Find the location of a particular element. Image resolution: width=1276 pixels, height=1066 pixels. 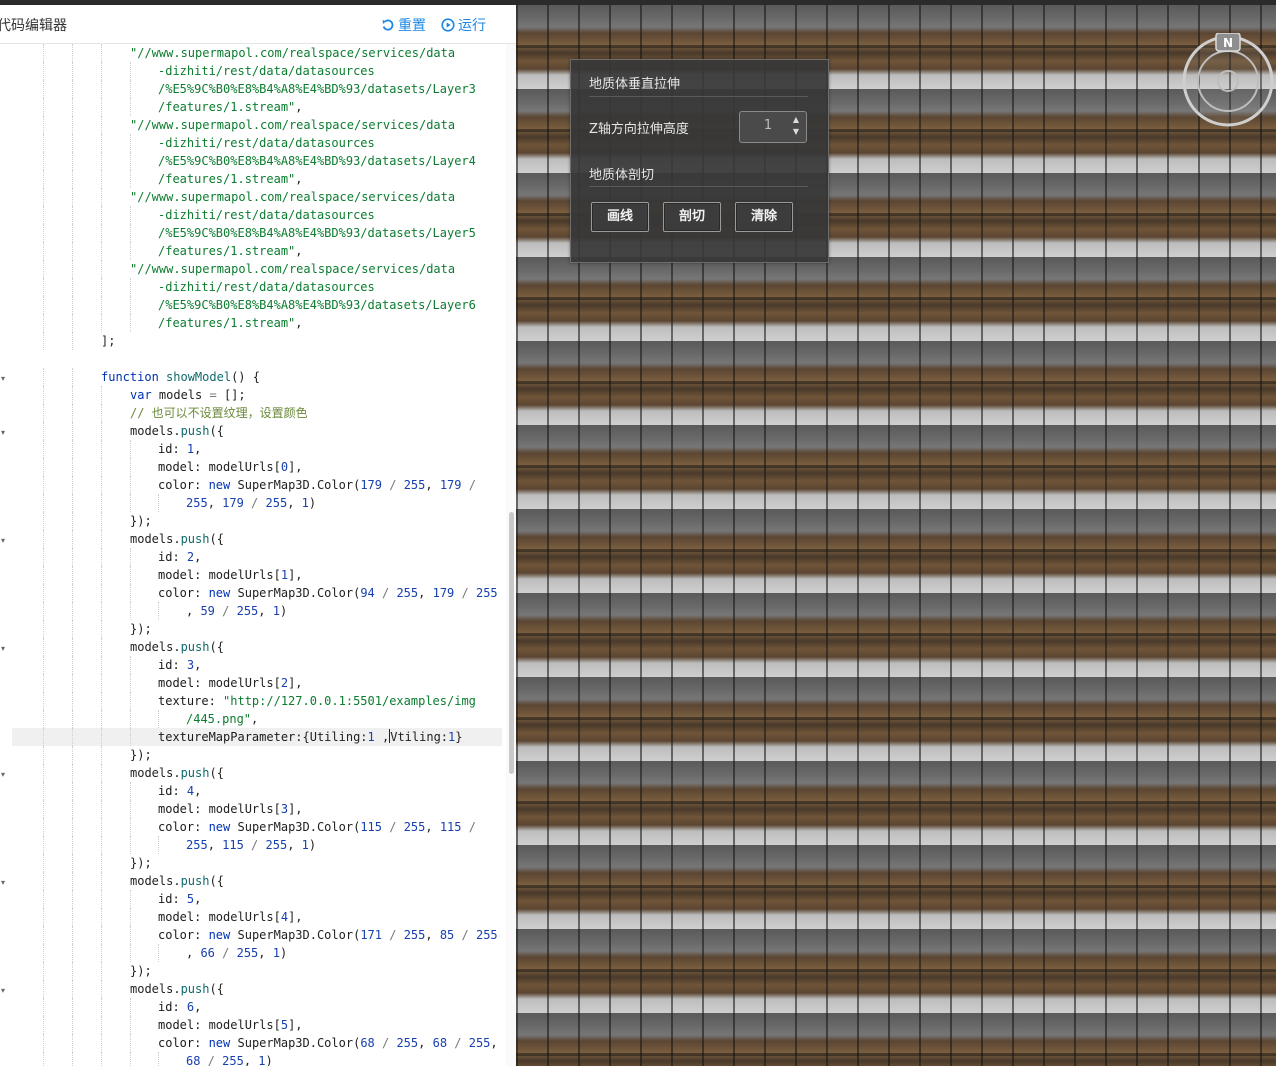

editor-scrollbar is located at coordinates (511, 555).